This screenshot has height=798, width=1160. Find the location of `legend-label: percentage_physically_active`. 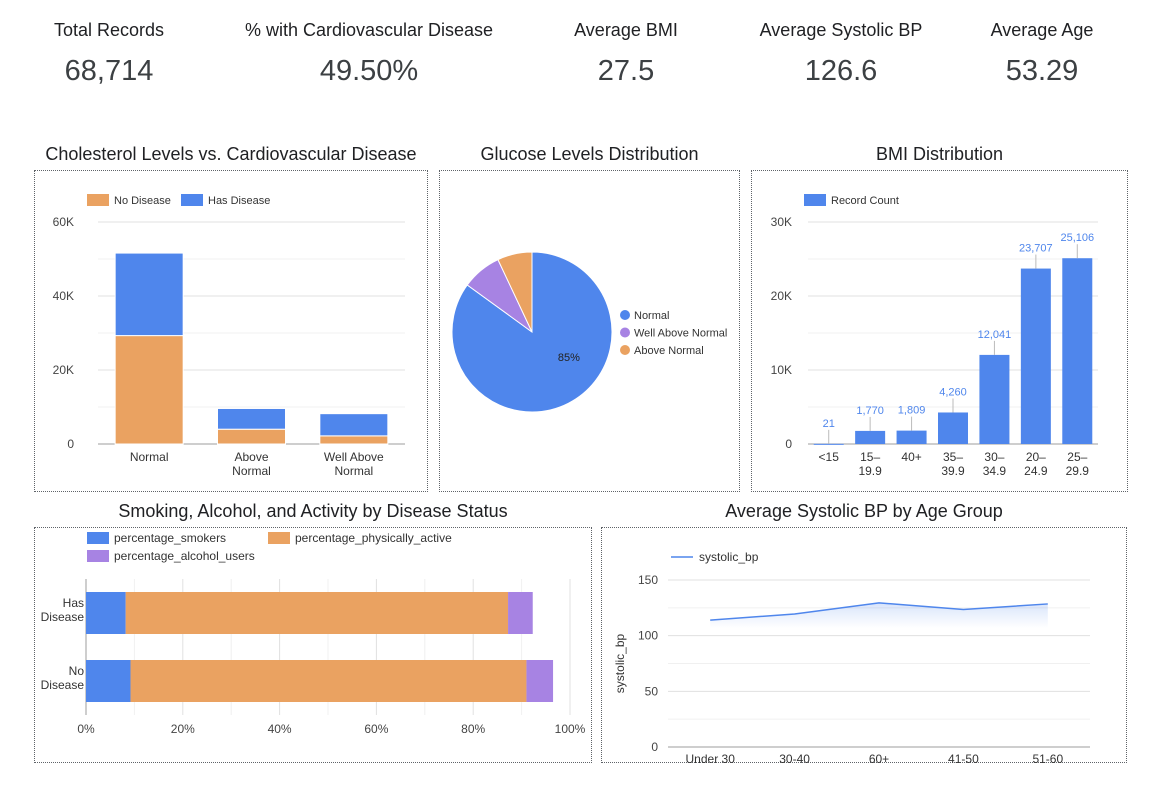

legend-label: percentage_physically_active is located at coordinates (373, 538).